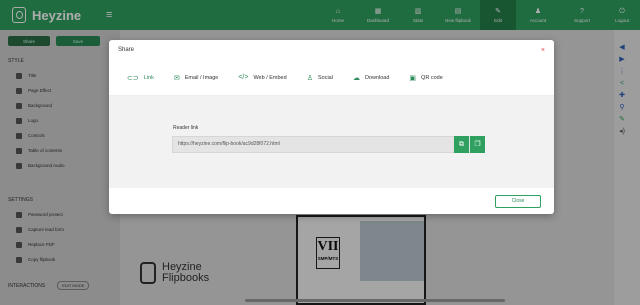  I want to click on code-icon: </>, so click(243, 77).